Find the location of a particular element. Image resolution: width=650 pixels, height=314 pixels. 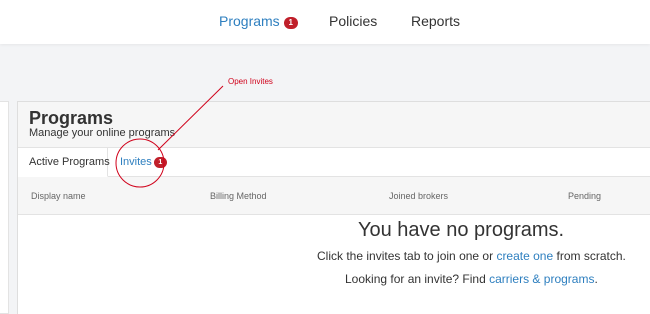

annotation-label: Open Invites is located at coordinates (250, 81).